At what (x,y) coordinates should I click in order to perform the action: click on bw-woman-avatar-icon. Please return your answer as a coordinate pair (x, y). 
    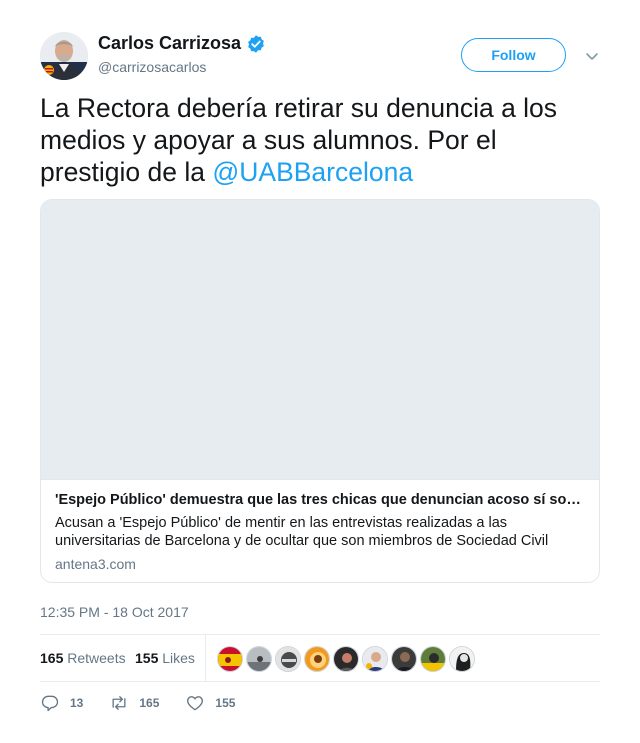
    Looking at the image, I should click on (462, 659).